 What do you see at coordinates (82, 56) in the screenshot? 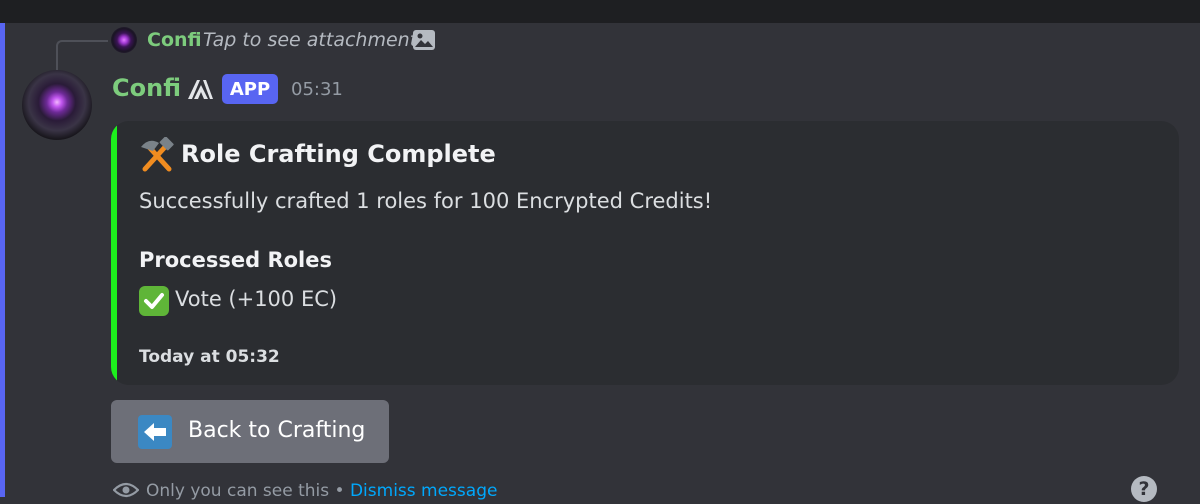
I see `reply-connector` at bounding box center [82, 56].